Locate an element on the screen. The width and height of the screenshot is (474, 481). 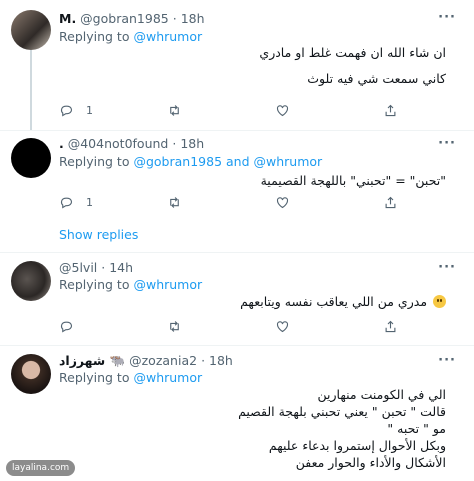
tweet-header: شهرزاد 🐃 @zozania2 · 18h is located at coordinates (146, 361).